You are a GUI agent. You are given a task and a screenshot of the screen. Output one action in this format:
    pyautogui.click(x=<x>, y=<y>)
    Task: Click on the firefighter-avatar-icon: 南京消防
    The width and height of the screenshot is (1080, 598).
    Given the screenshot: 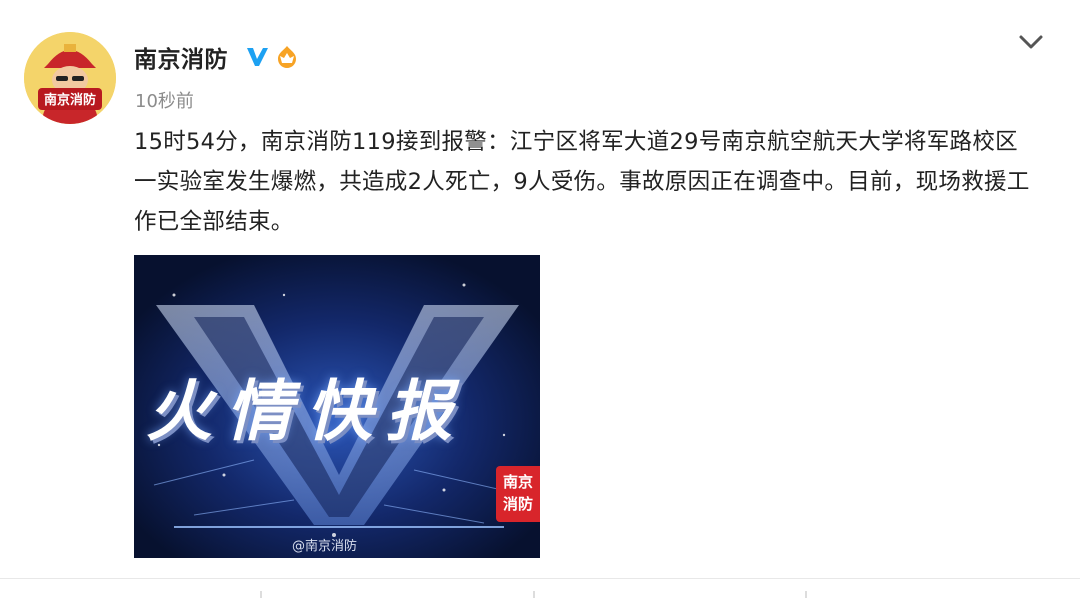 What is the action you would take?
    pyautogui.click(x=70, y=78)
    